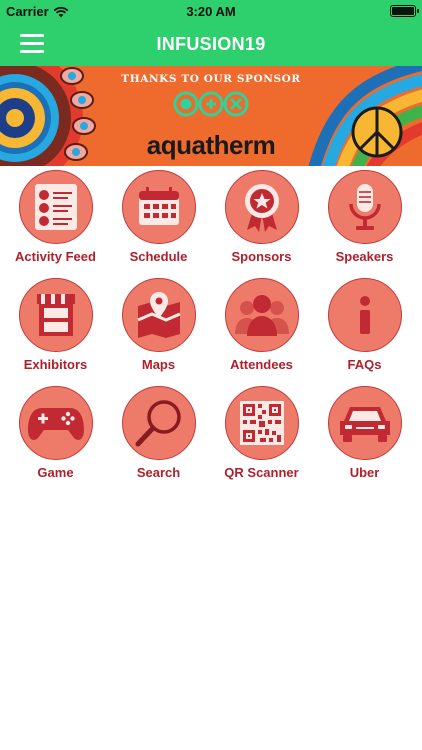  I want to click on flower-art-icon, so click(48, 116).